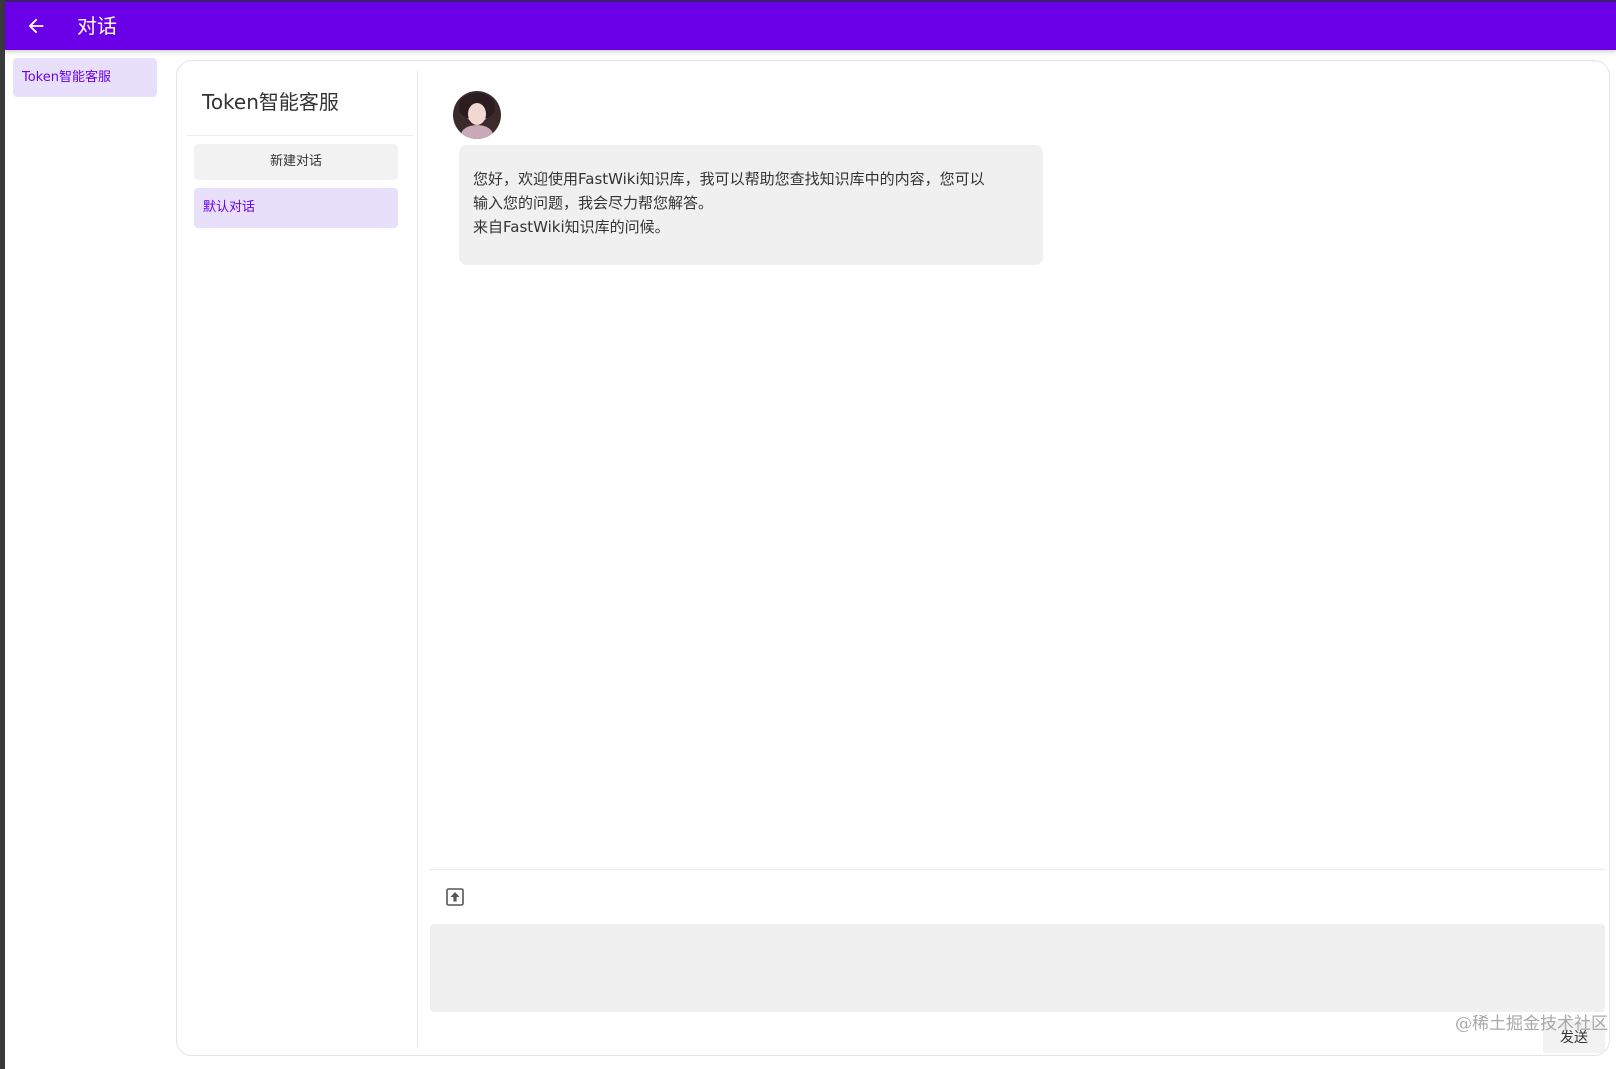 This screenshot has width=1616, height=1069. What do you see at coordinates (1531, 1024) in the screenshot?
I see `watermark: @稀土掘金技术社区` at bounding box center [1531, 1024].